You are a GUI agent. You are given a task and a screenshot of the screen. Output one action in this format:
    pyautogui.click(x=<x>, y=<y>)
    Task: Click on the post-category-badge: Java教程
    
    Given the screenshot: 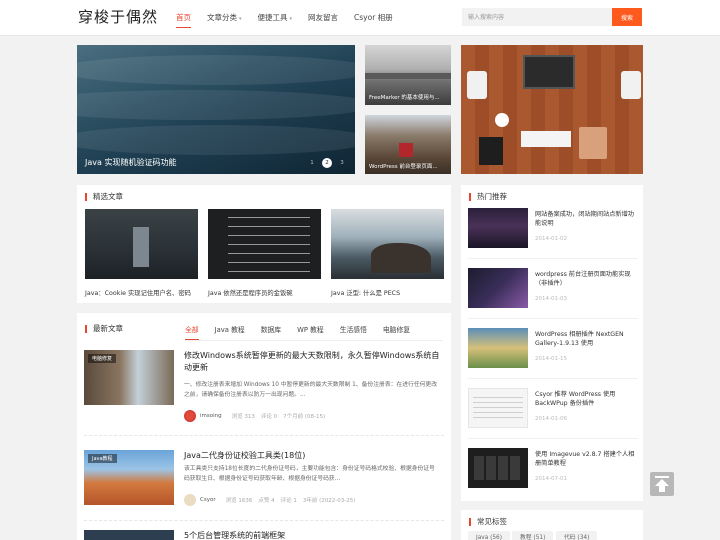 What is the action you would take?
    pyautogui.click(x=102, y=458)
    